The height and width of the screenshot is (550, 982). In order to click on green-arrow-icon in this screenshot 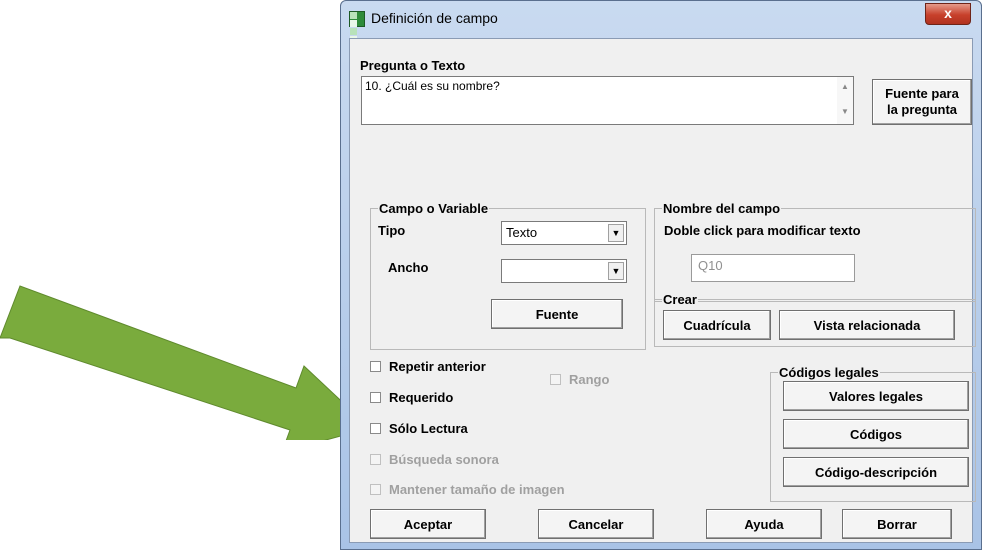, I will do `click(180, 362)`.